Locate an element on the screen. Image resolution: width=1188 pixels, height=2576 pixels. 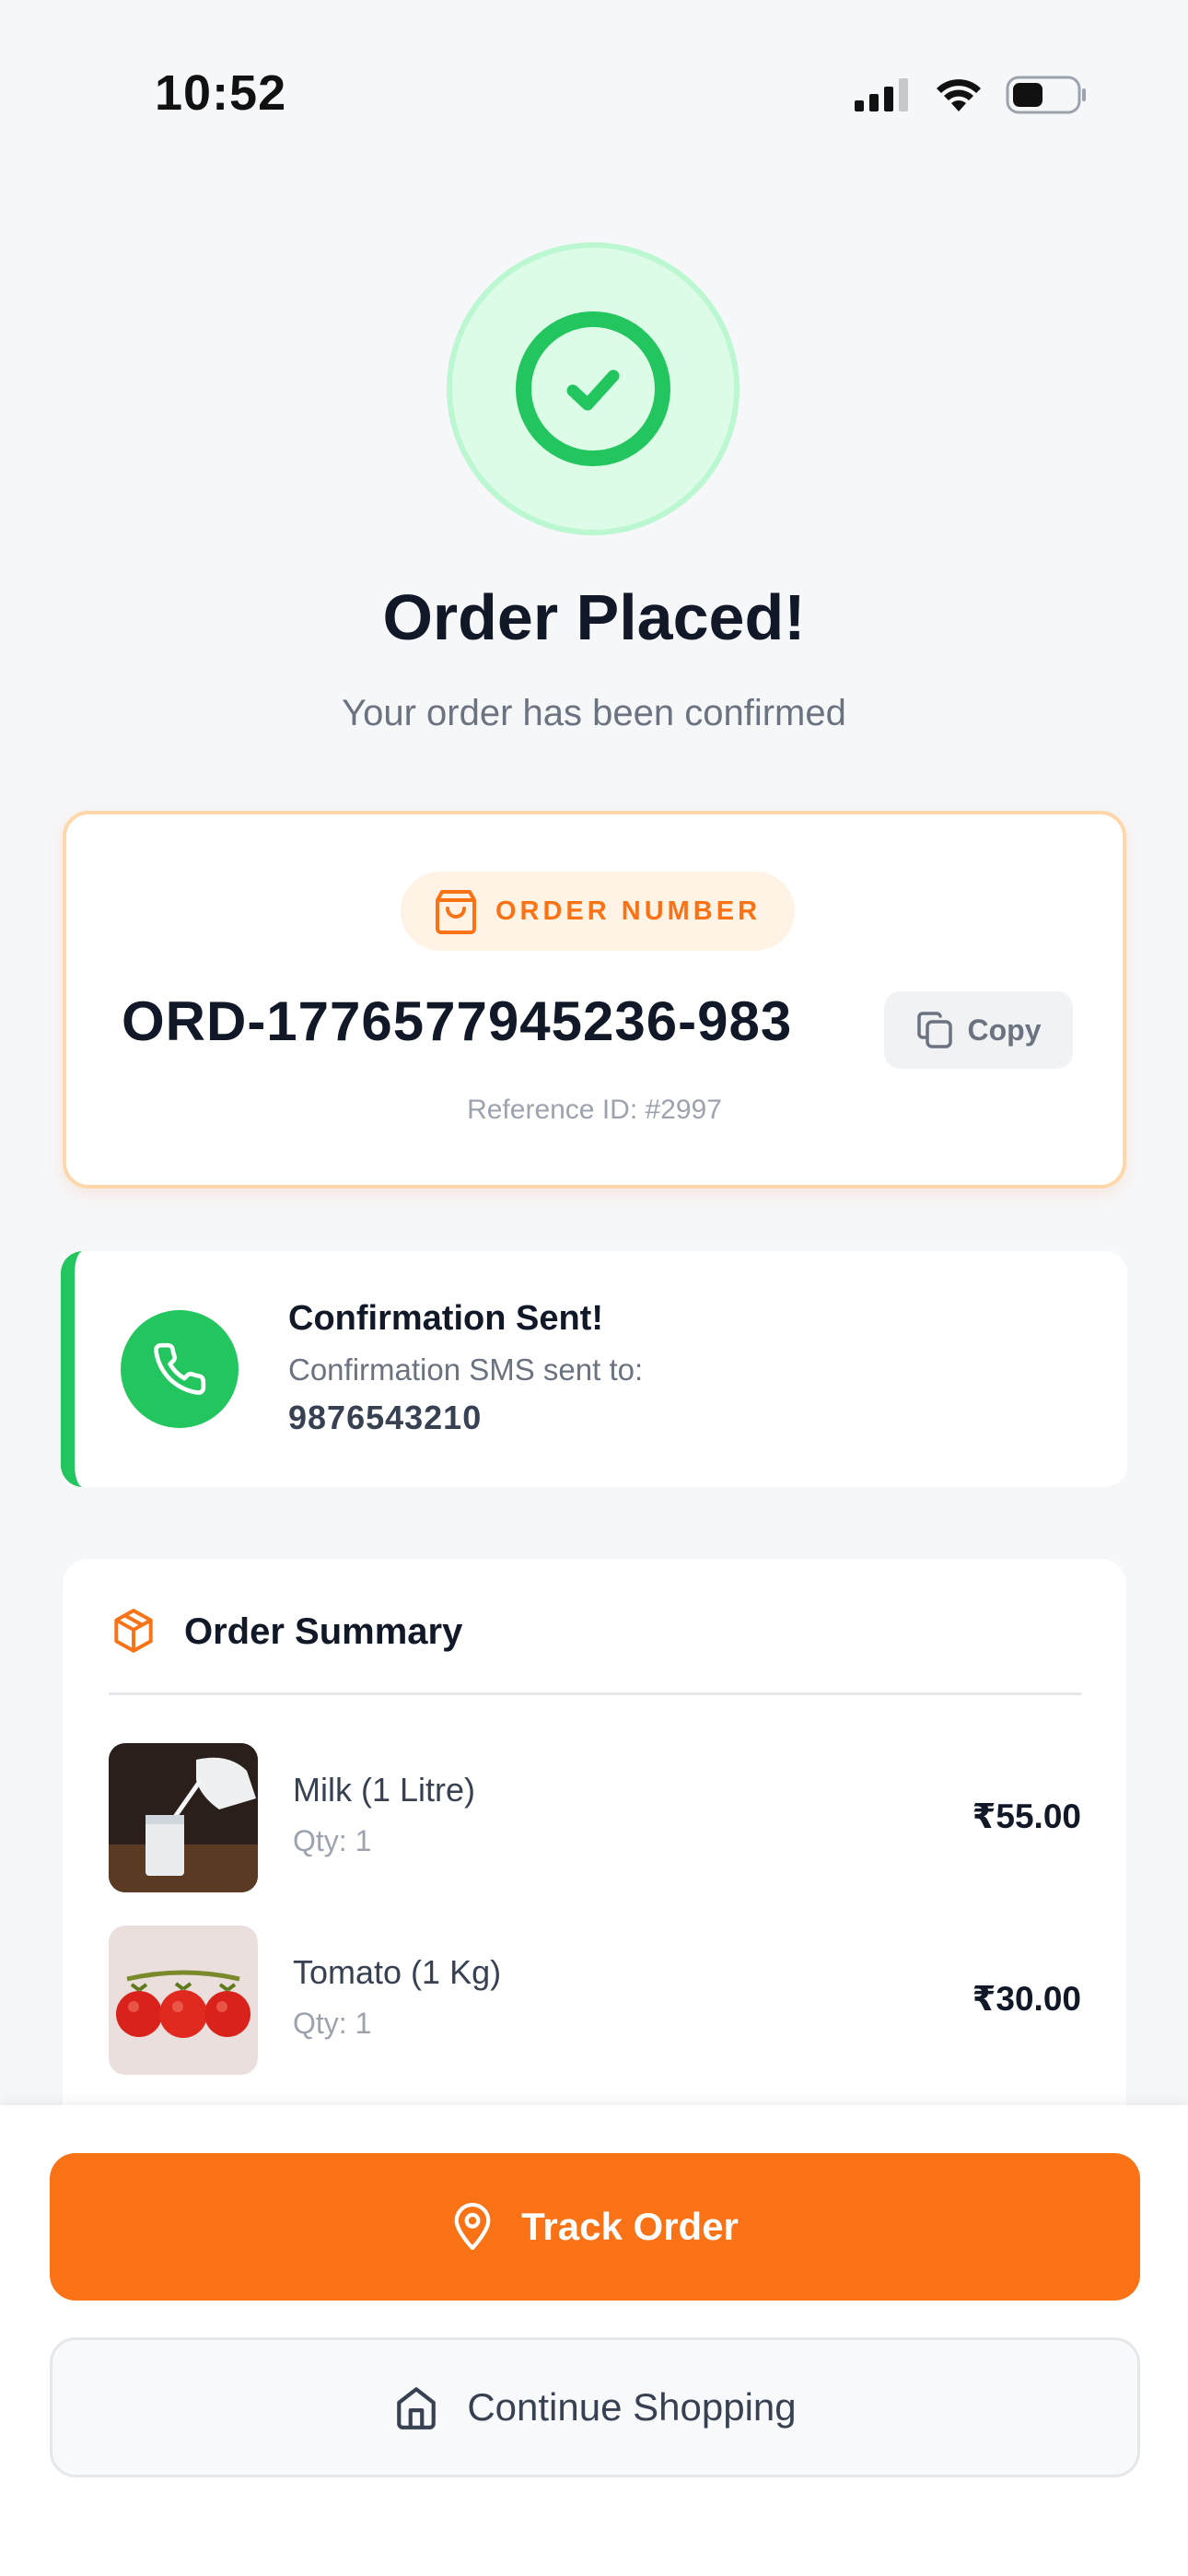
phone-icon is located at coordinates (180, 1369).